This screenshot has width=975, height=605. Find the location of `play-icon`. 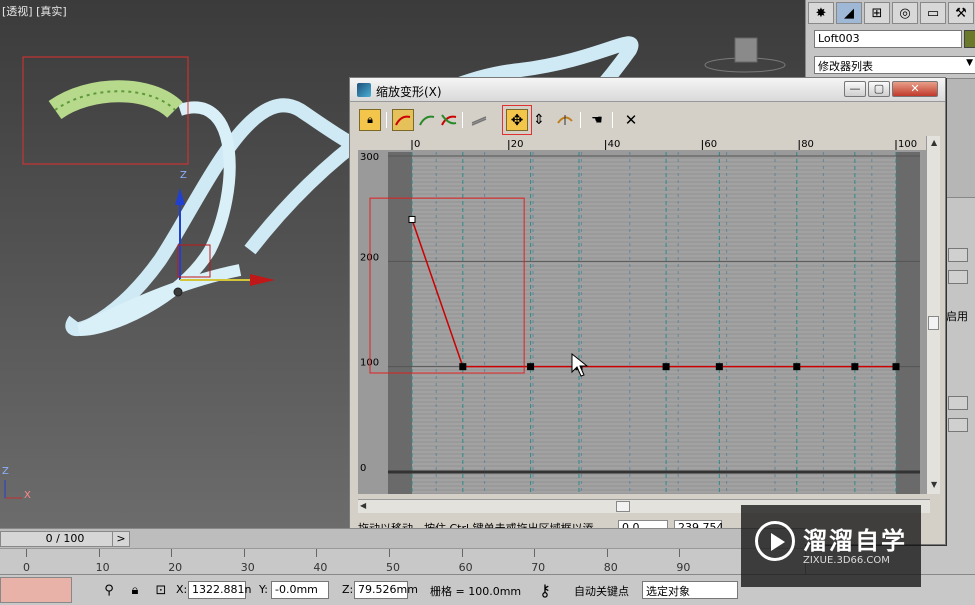

play-icon is located at coordinates (778, 542).